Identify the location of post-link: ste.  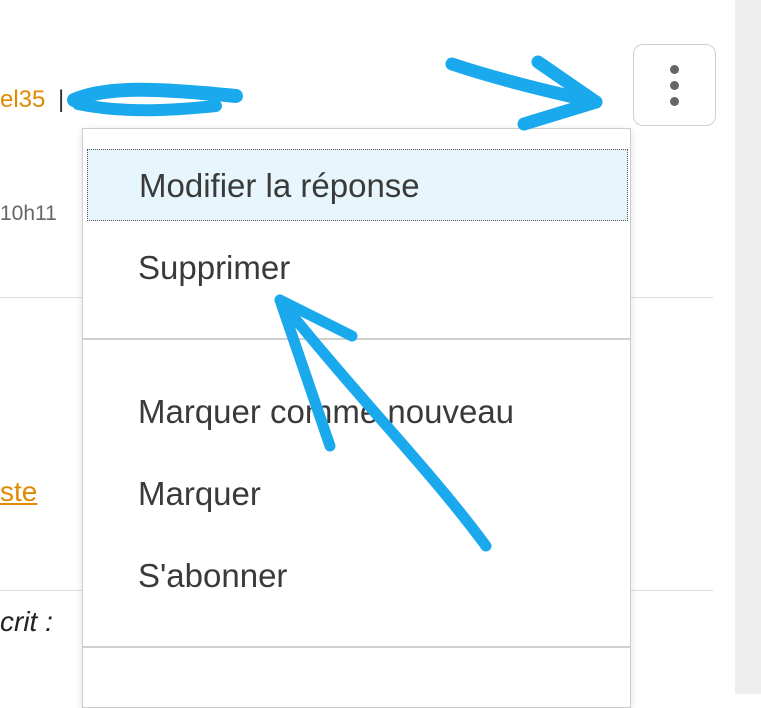
(18, 492).